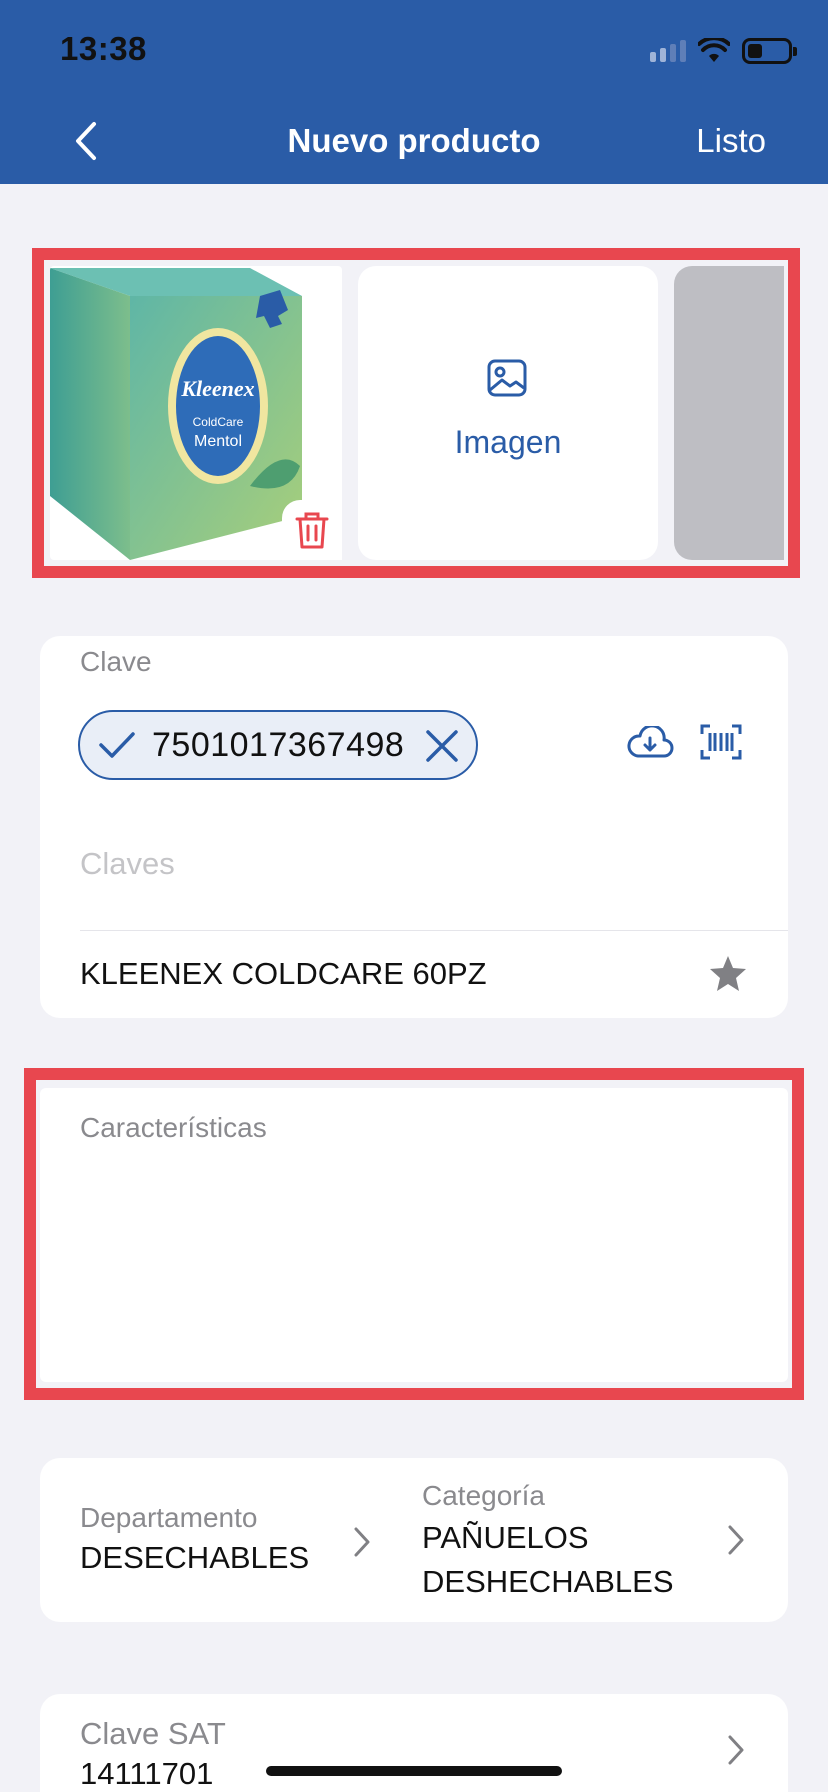 The image size is (828, 1792). Describe the element at coordinates (103, 48) in the screenshot. I see `status-time: 13:38` at that location.